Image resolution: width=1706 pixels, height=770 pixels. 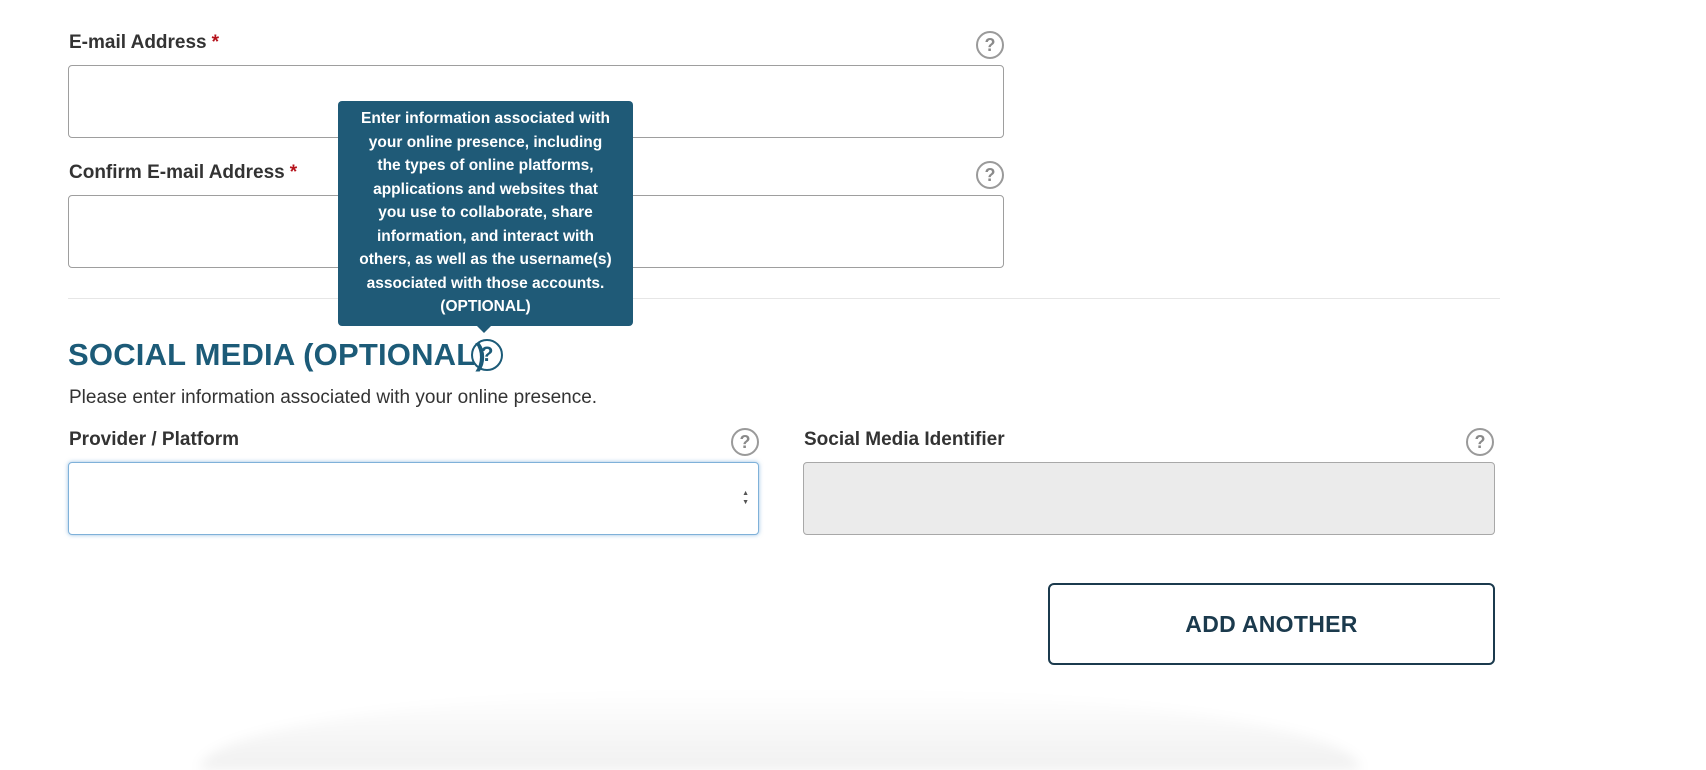 I want to click on tooltip-arrow, so click(x=484, y=329).